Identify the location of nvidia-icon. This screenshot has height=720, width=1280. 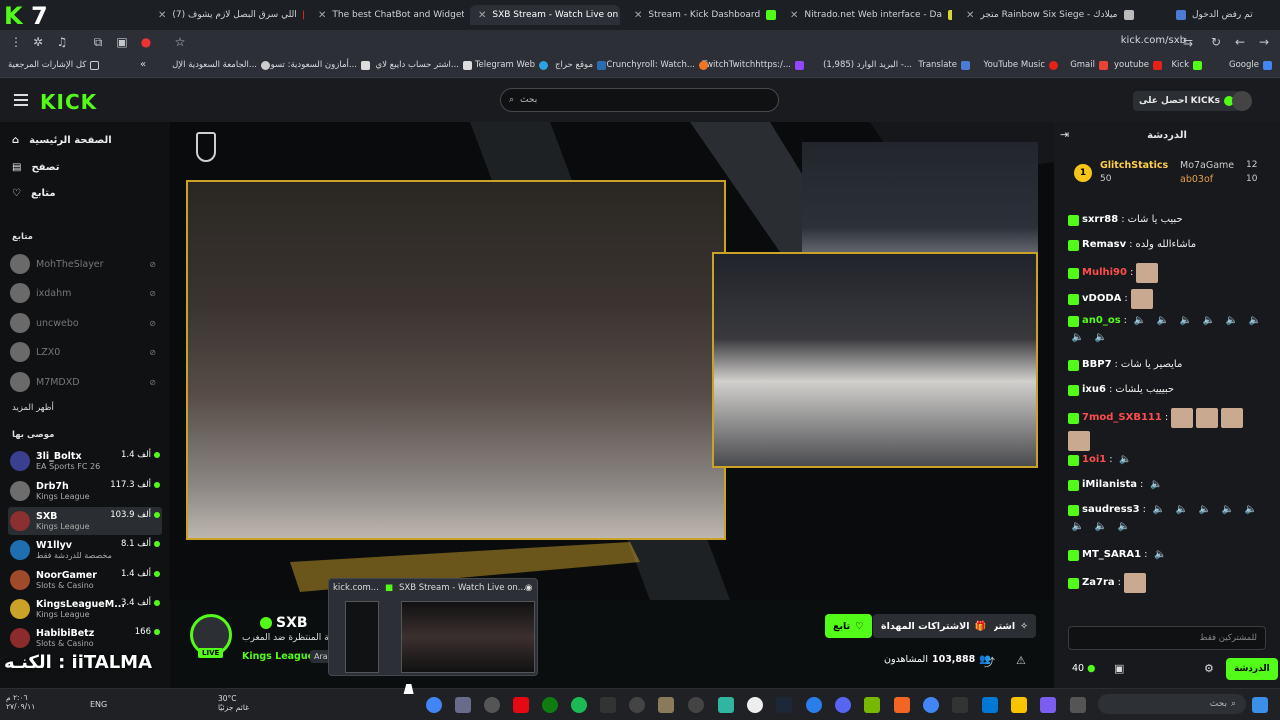
(872, 705).